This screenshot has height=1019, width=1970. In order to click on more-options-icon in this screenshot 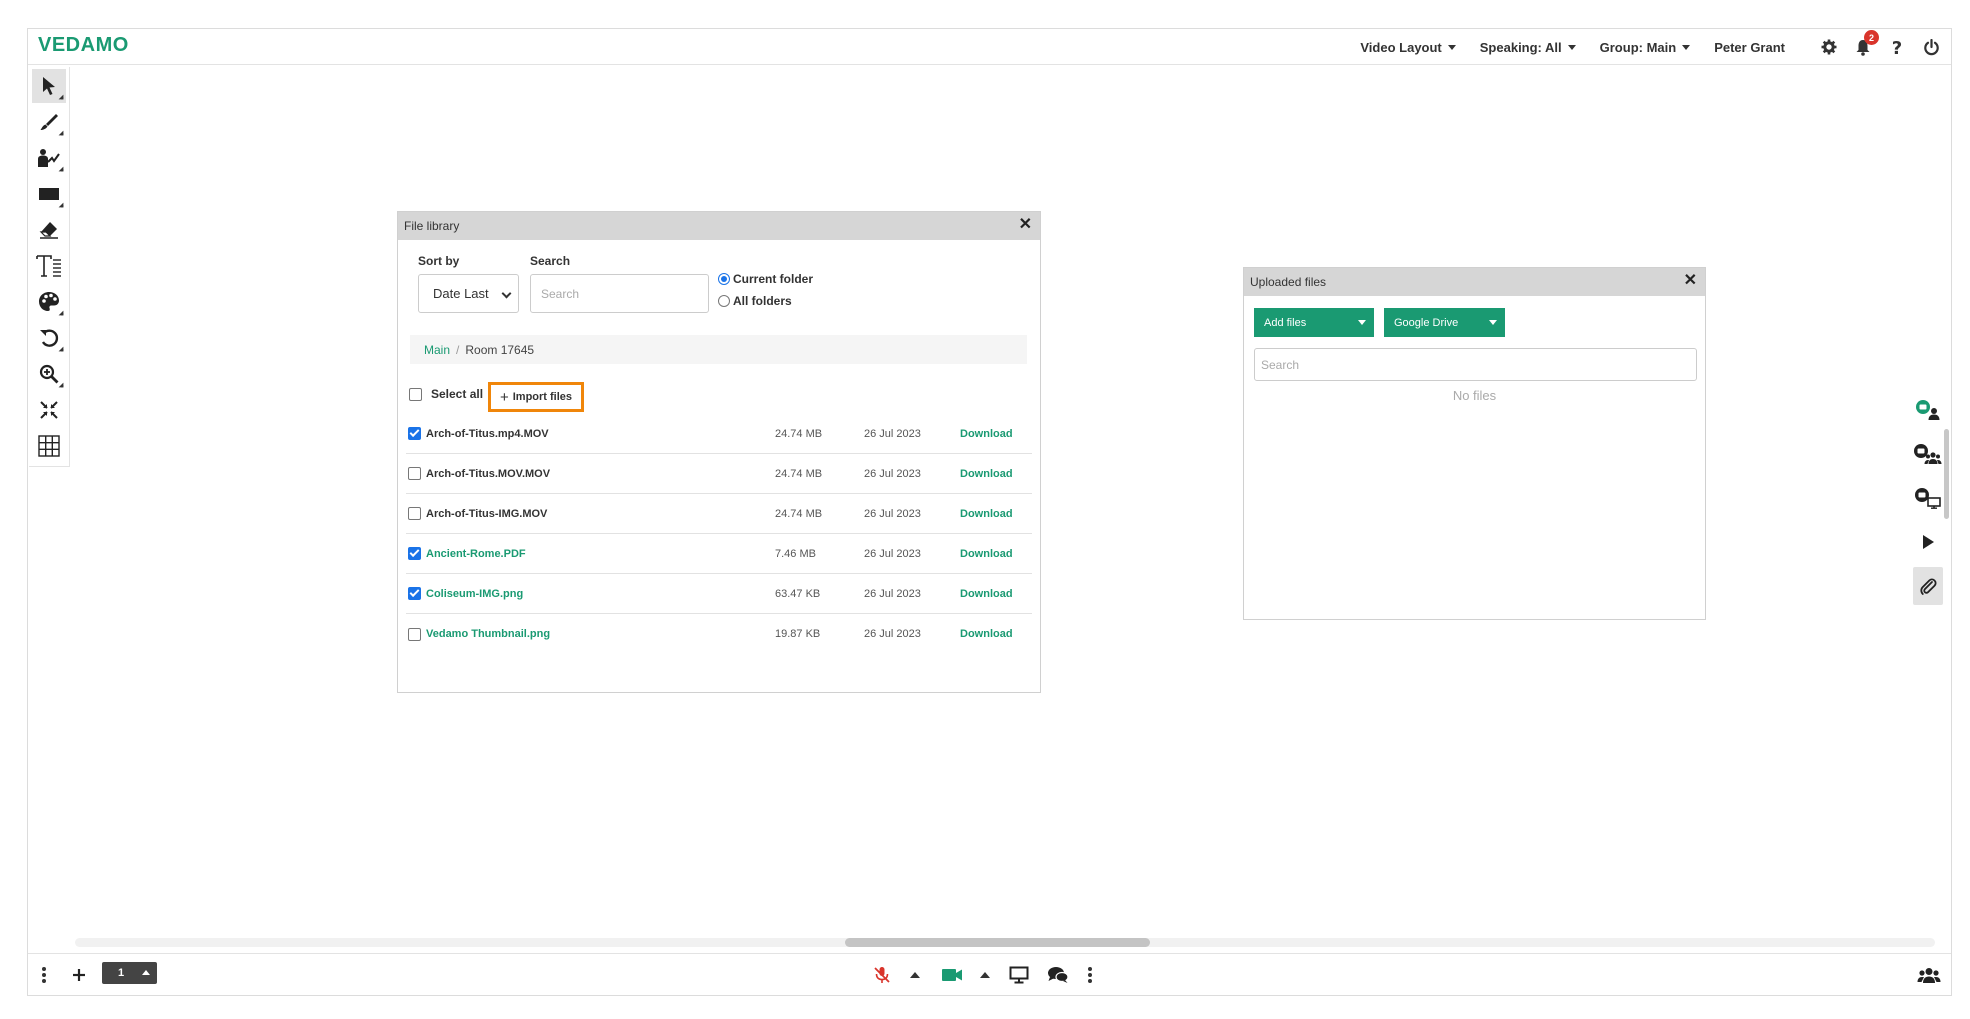, I will do `click(1090, 975)`.